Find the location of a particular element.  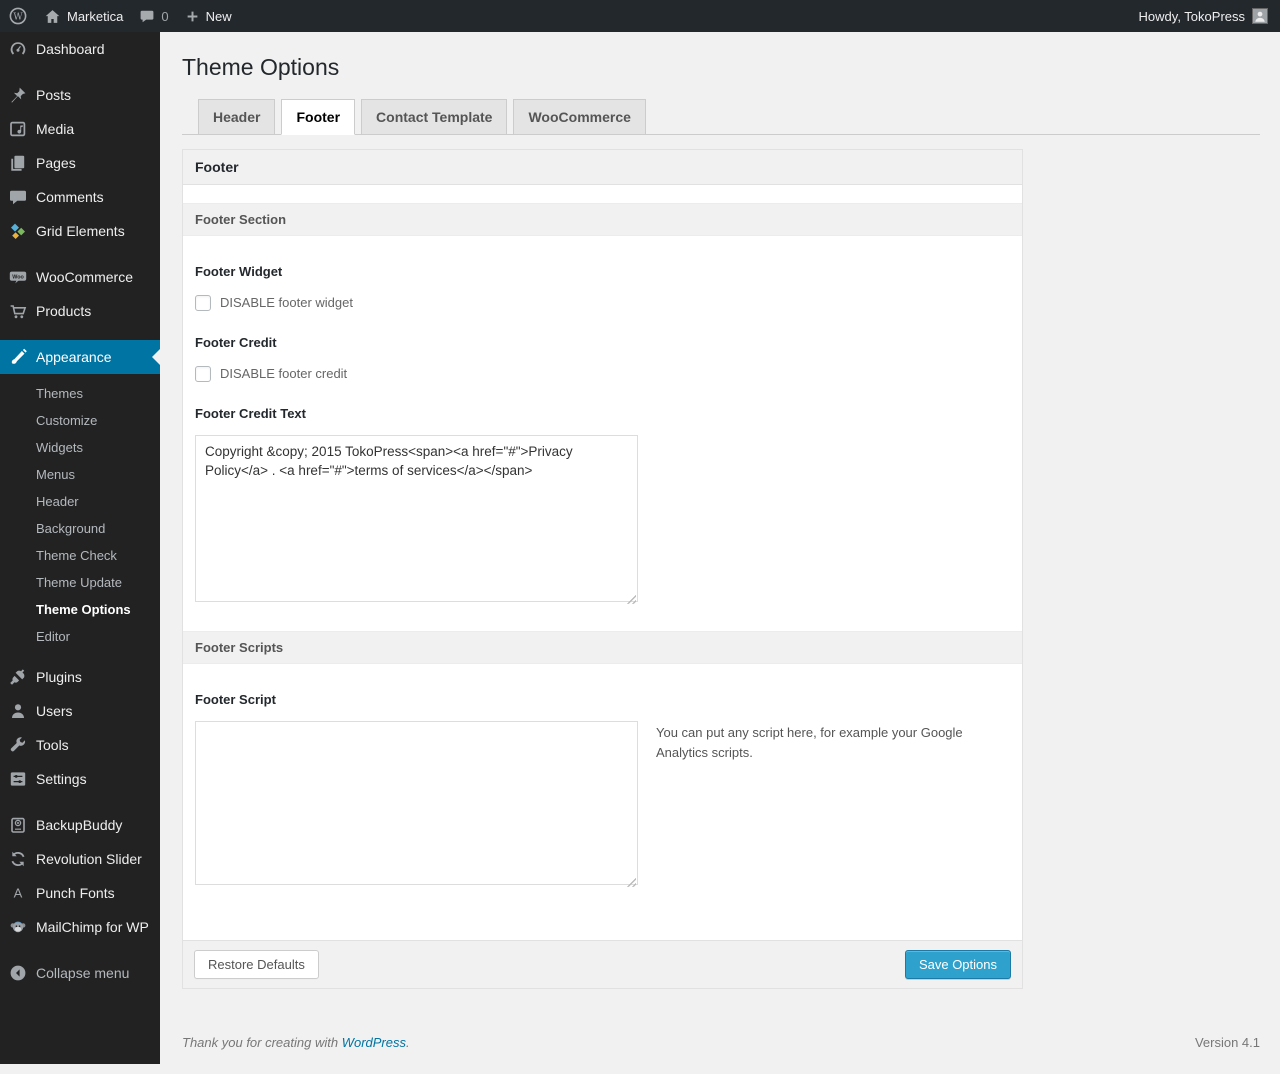

comments-menu: 0 is located at coordinates (153, 16).